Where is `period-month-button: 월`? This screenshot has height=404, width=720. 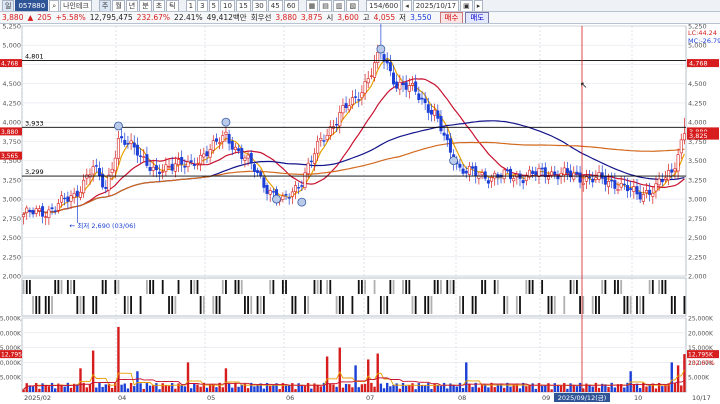
period-month-button: 월 is located at coordinates (118, 5).